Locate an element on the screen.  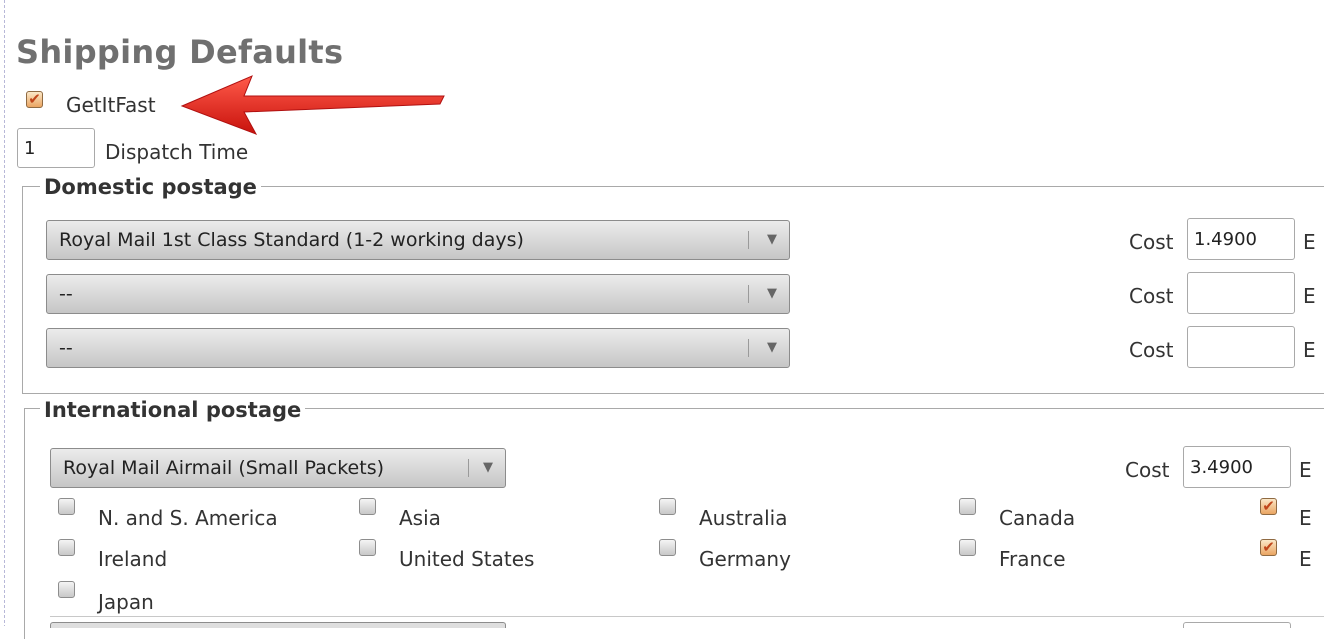
destination-checkbox-e2: ✔ is located at coordinates (1268, 547).